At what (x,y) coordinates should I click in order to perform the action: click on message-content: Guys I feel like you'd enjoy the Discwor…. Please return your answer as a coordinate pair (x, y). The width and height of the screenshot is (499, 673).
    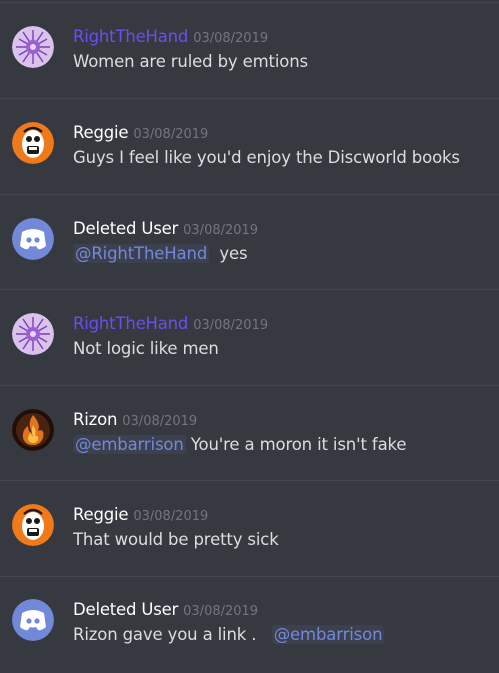
    Looking at the image, I should click on (266, 158).